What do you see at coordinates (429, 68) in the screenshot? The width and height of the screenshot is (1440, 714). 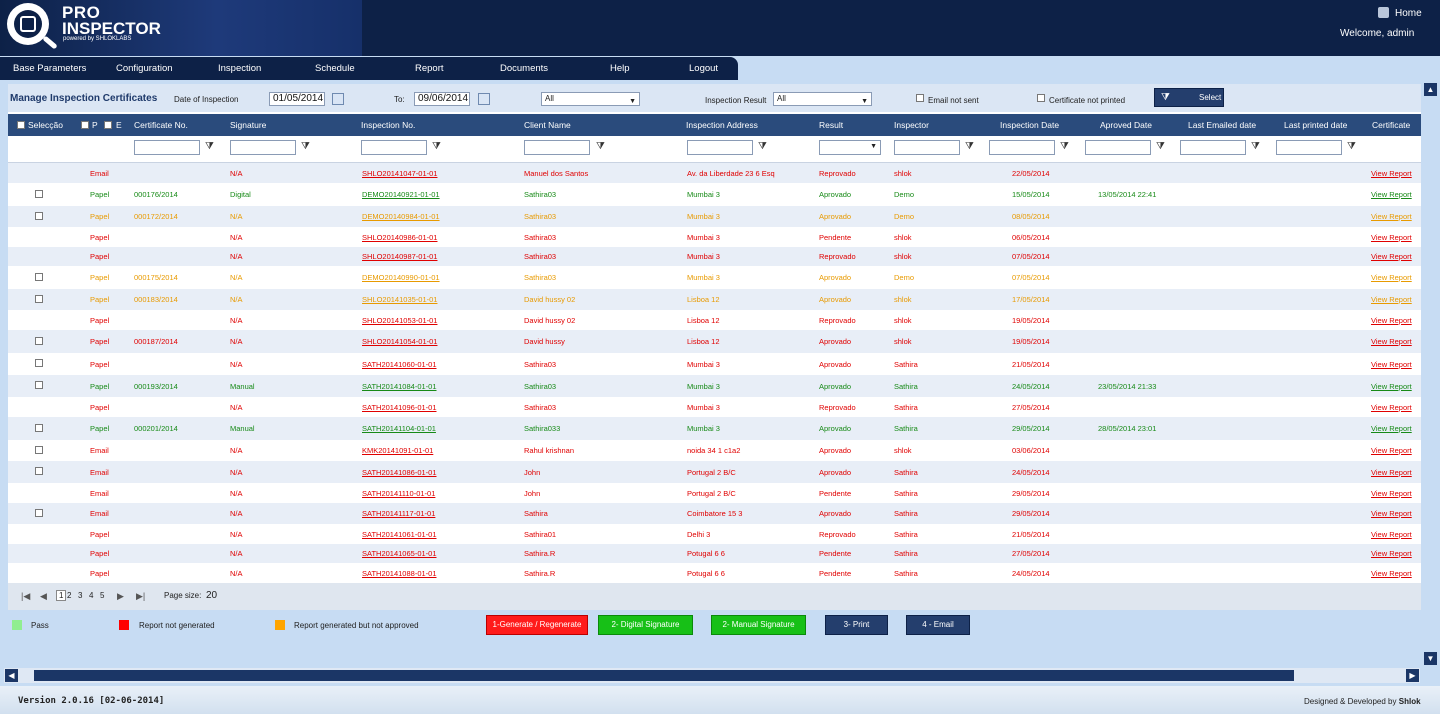 I see `menu-report: Report` at bounding box center [429, 68].